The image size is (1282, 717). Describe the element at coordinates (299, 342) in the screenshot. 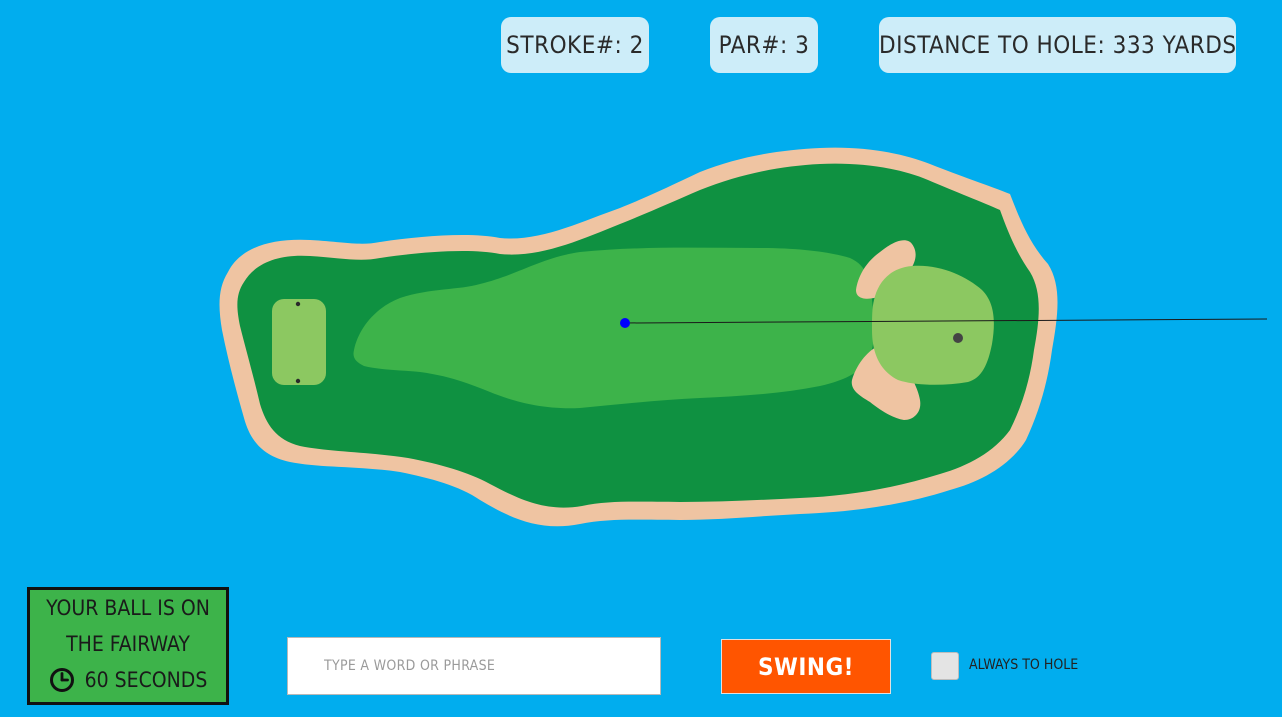

I see `tee-box` at that location.